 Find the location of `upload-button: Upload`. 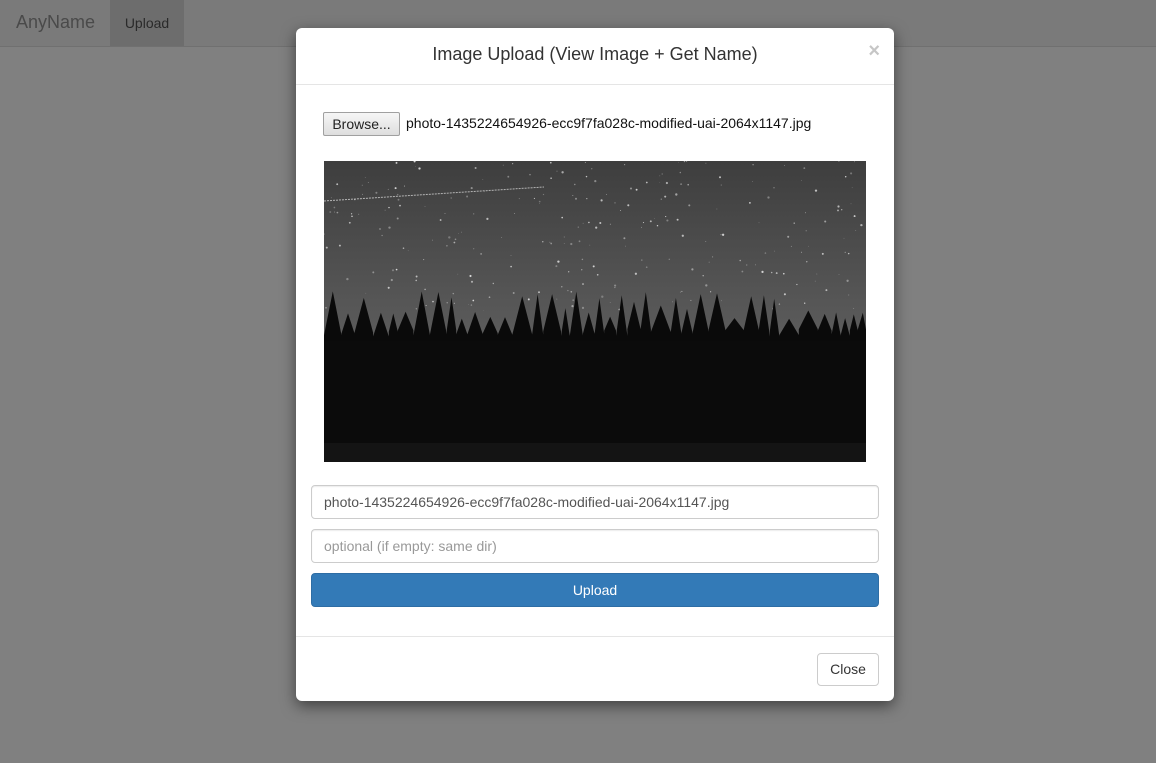

upload-button: Upload is located at coordinates (595, 590).